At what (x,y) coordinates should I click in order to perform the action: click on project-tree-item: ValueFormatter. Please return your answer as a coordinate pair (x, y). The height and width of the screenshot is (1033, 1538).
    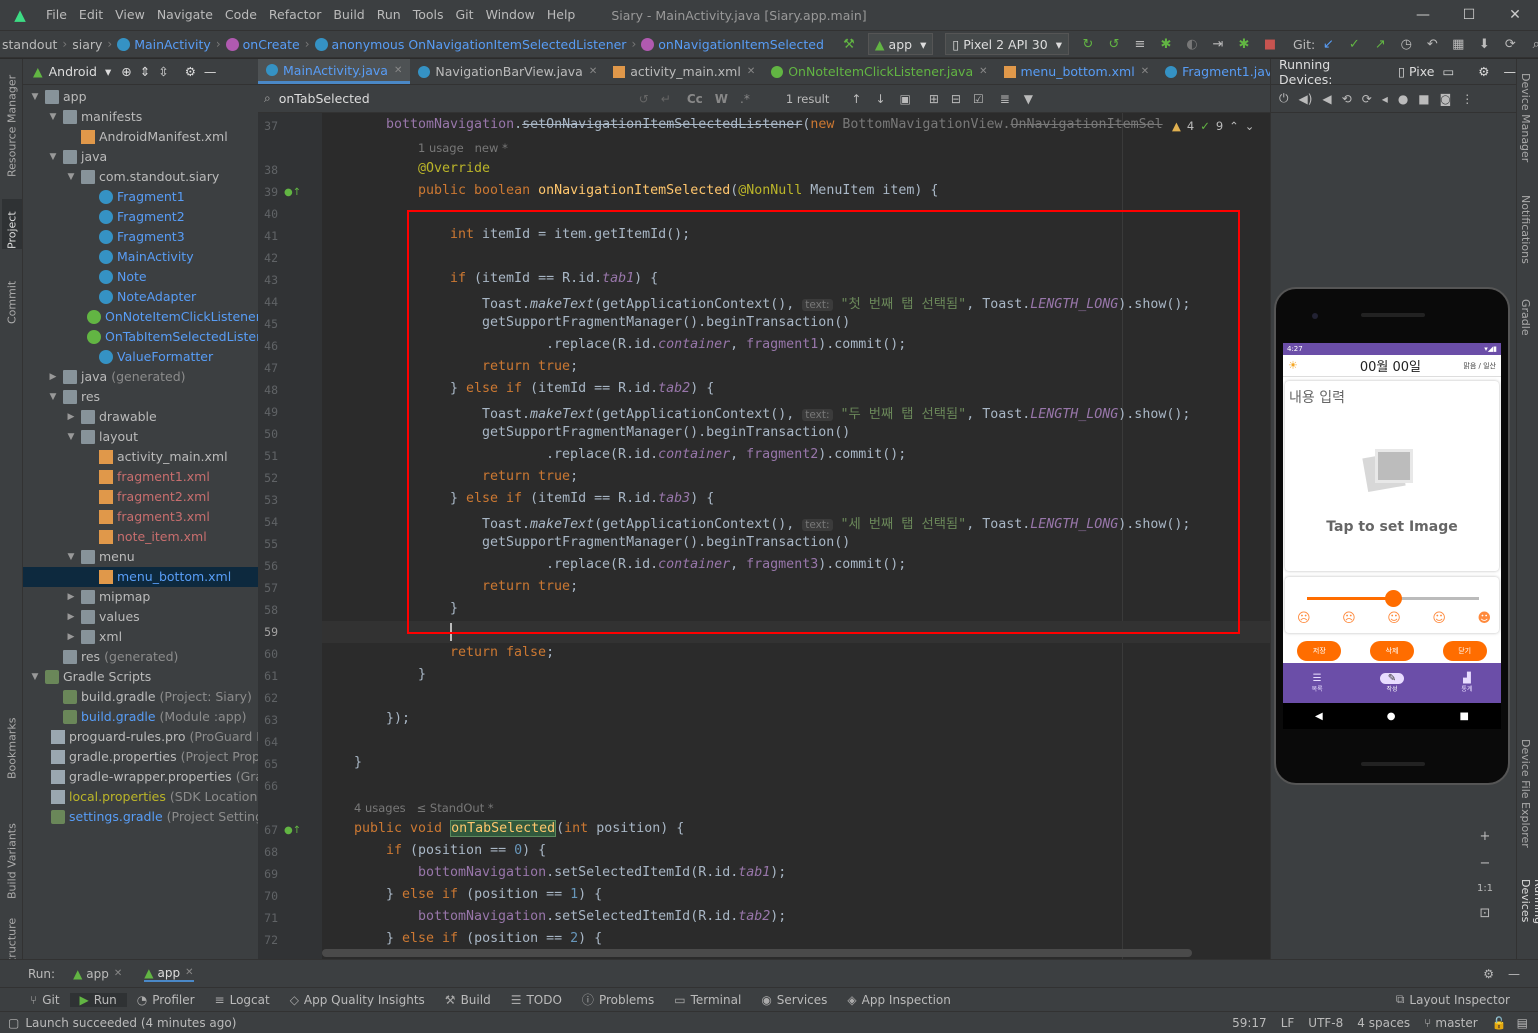
    Looking at the image, I should click on (140, 357).